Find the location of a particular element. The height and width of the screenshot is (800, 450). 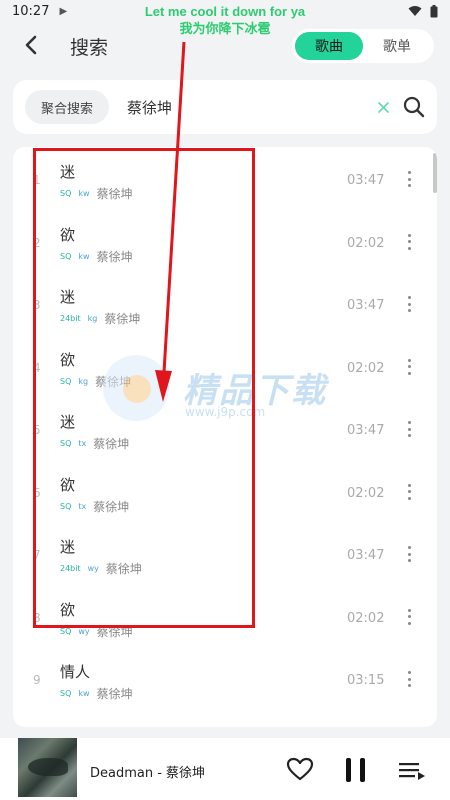

search-icon is located at coordinates (414, 107).